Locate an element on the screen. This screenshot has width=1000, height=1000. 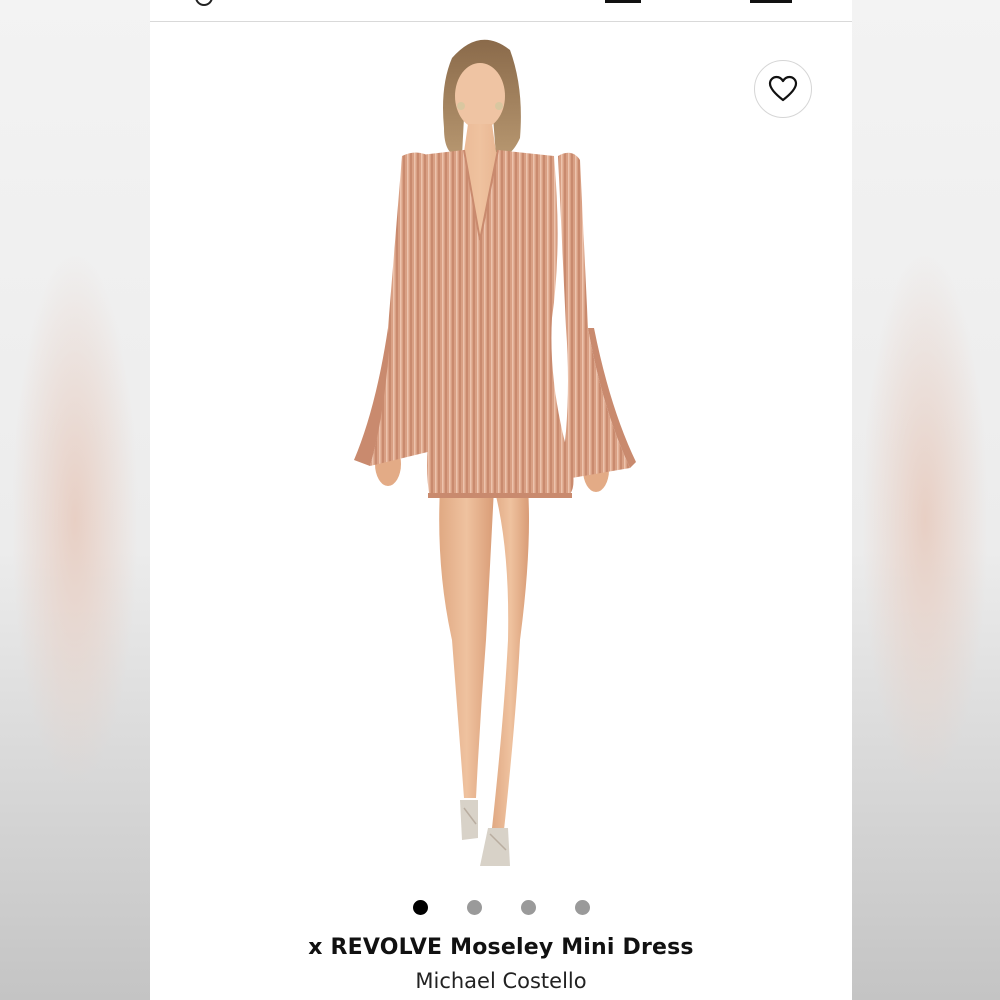
gallery-pagination is located at coordinates (501, 908).